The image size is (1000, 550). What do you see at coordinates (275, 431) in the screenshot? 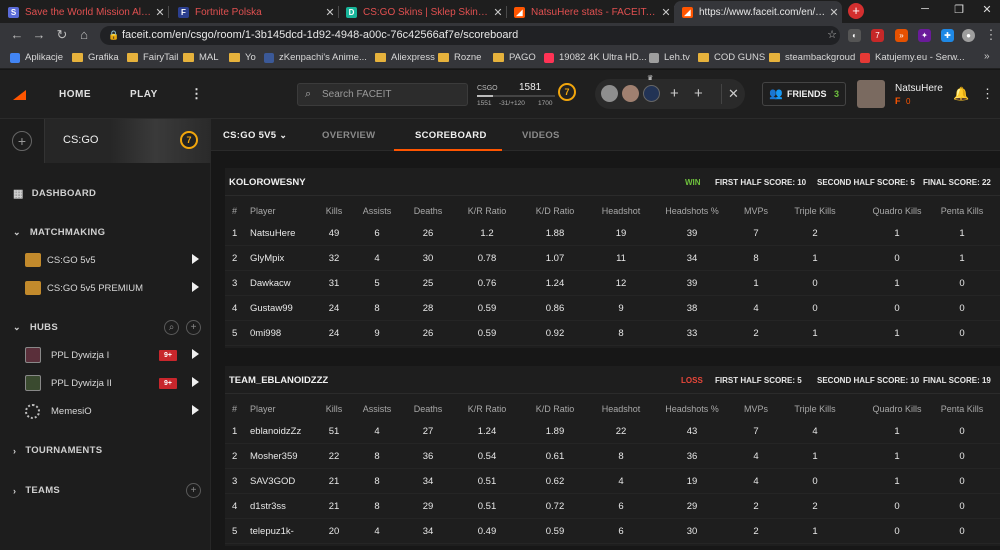
I see `player-name: eblanoidzZz` at bounding box center [275, 431].